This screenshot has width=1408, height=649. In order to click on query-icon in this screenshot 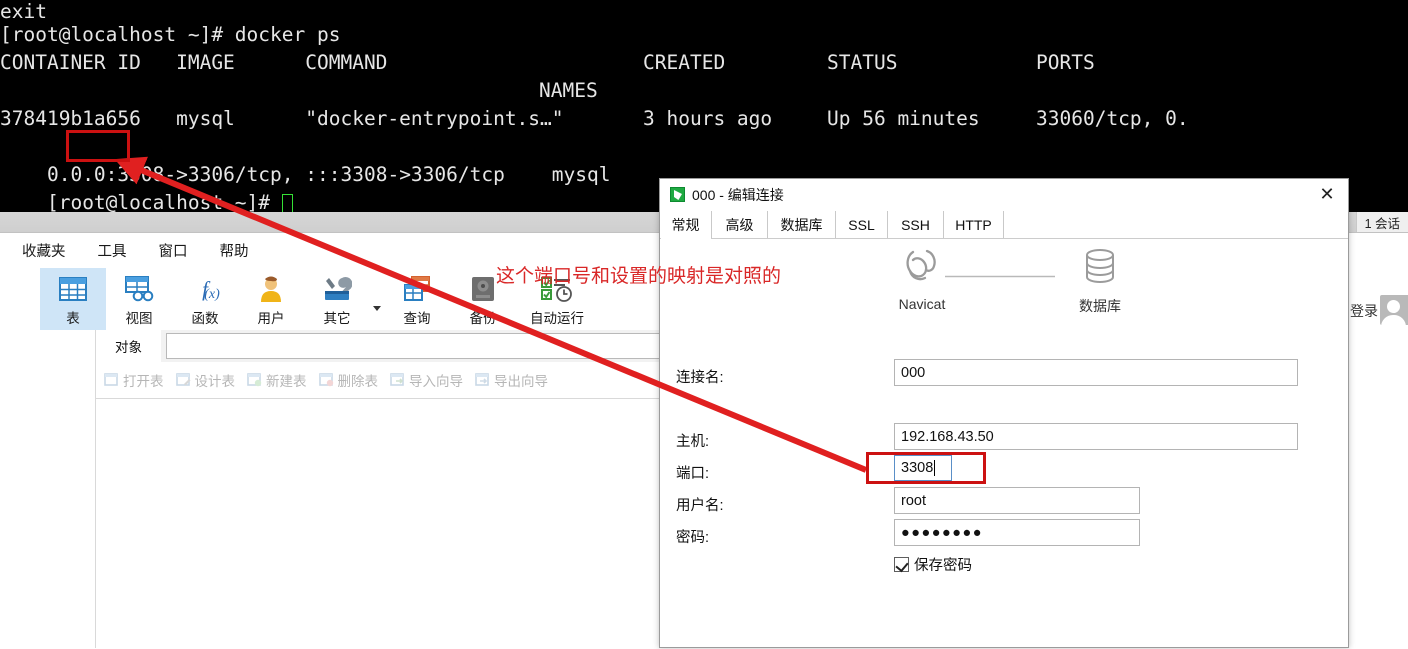, I will do `click(417, 289)`.